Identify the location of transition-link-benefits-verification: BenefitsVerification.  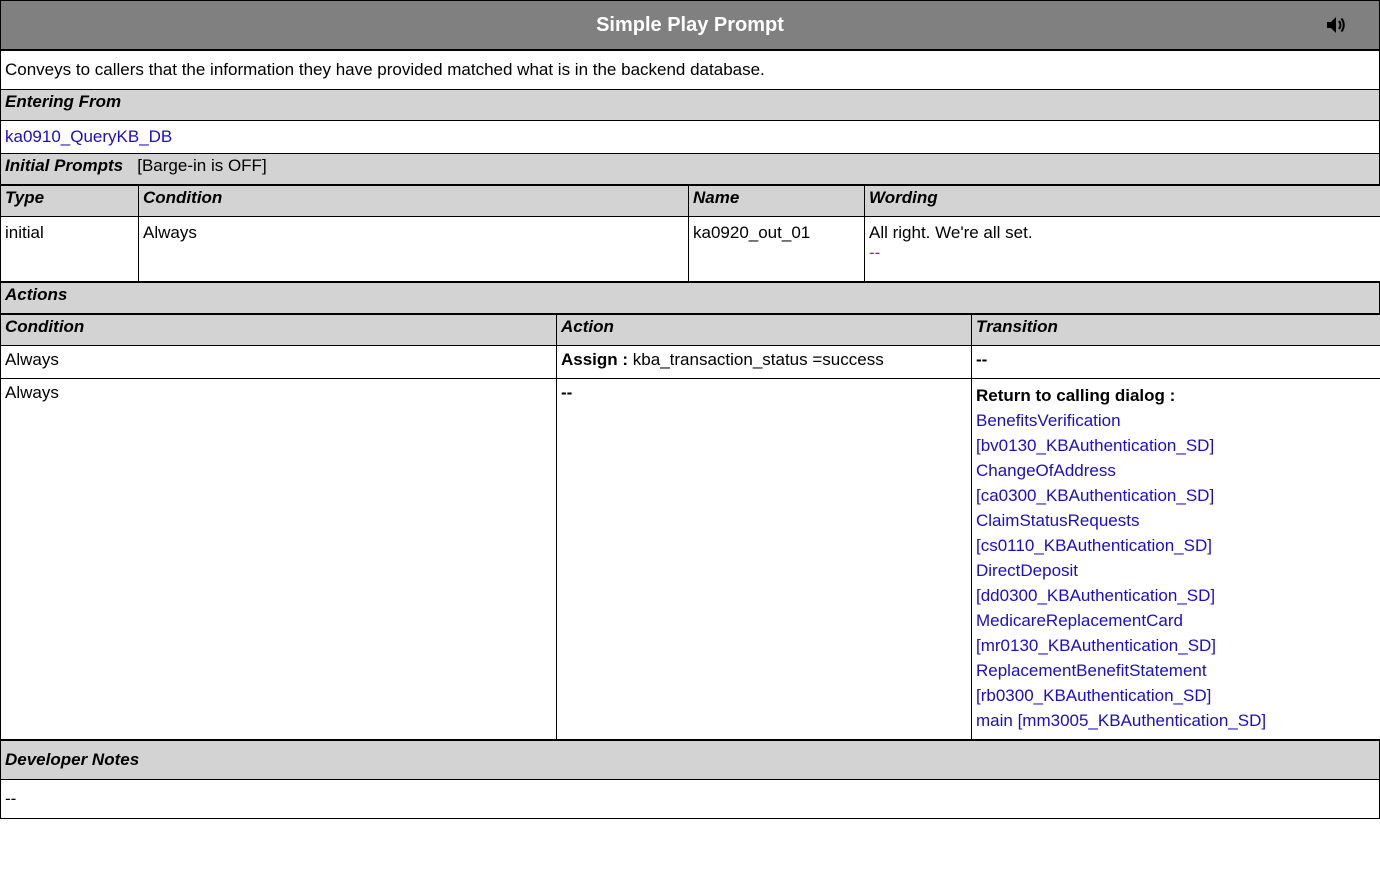
(1176, 420).